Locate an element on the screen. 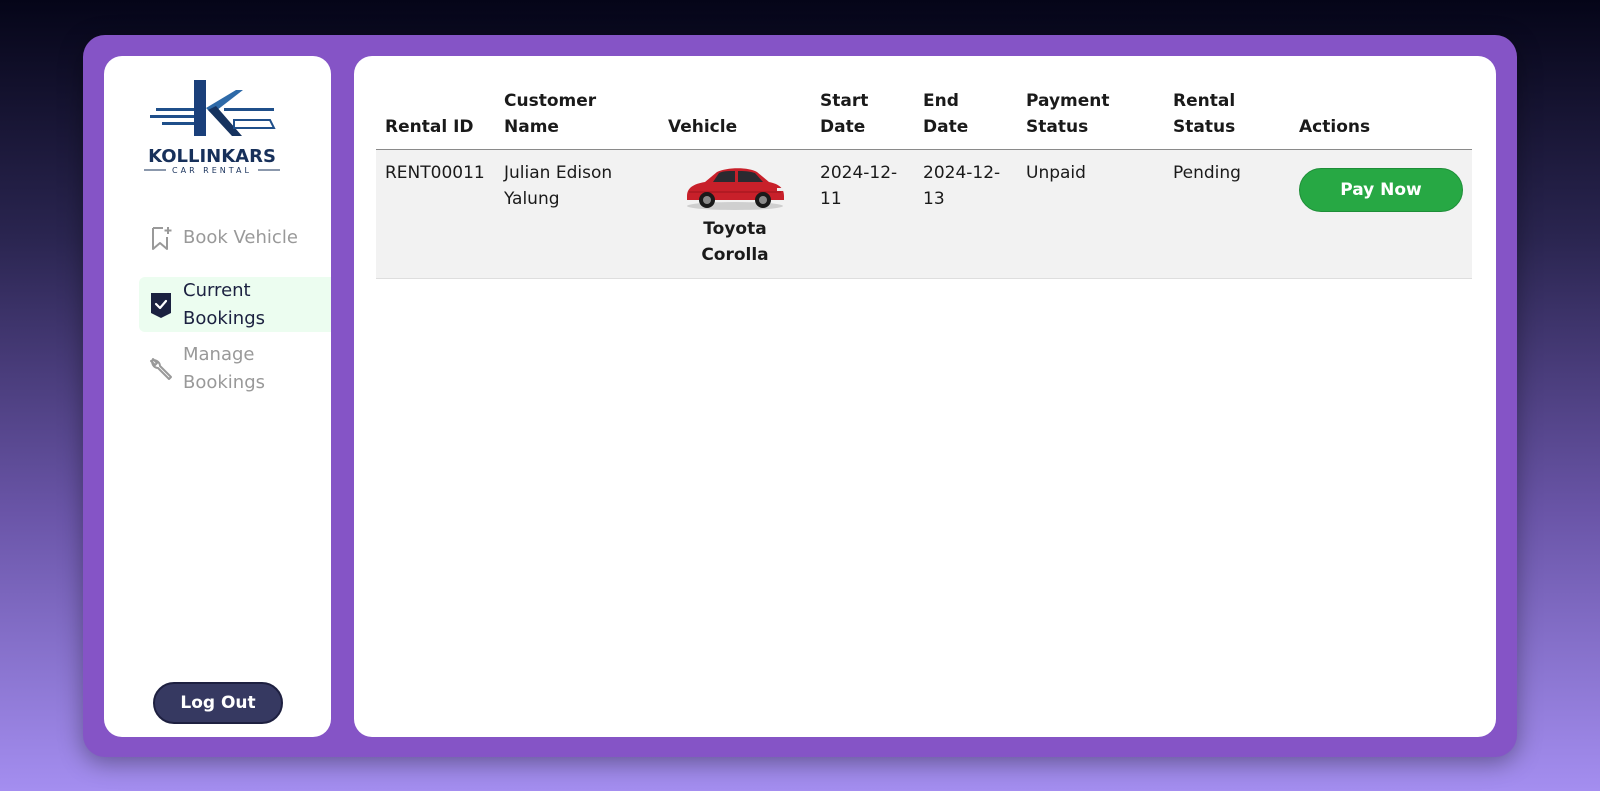  column-header-payment-status: Payment Status is located at coordinates (1090, 116).